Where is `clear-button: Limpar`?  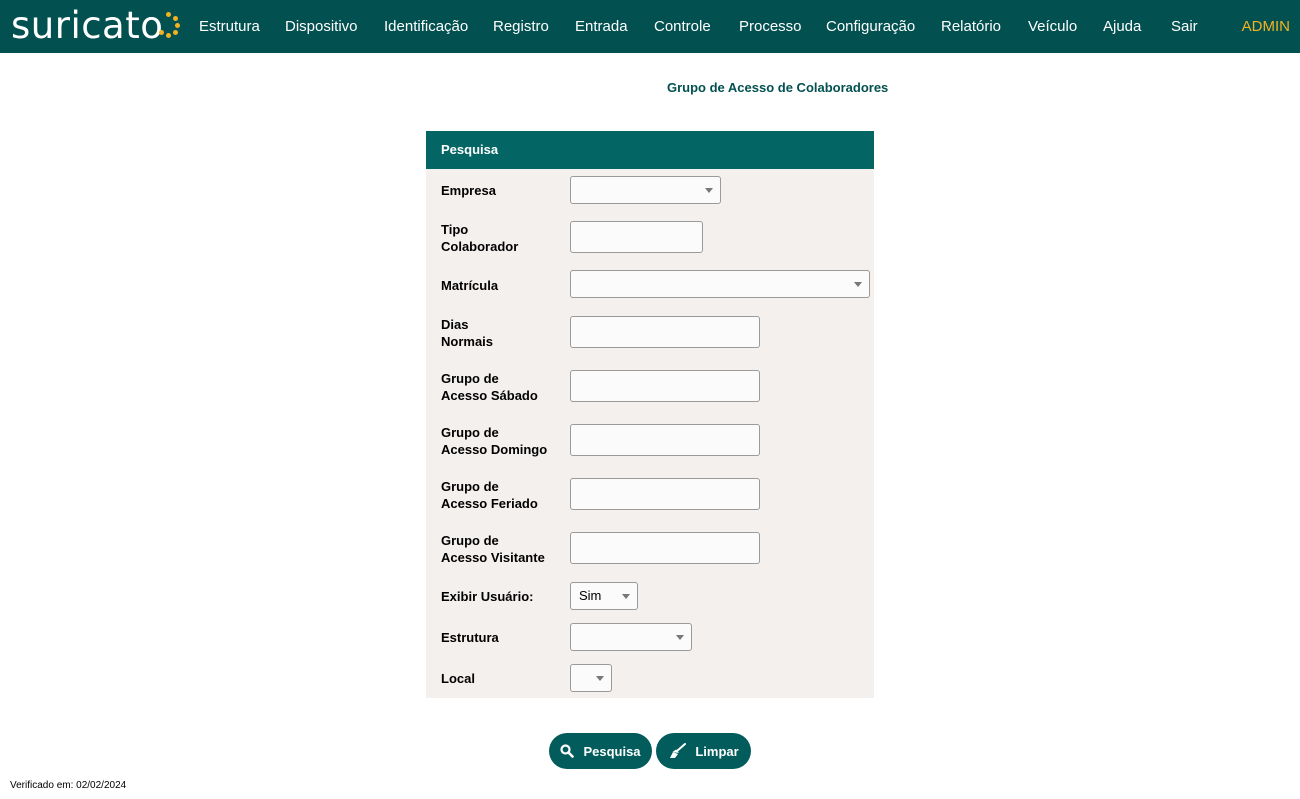
clear-button: Limpar is located at coordinates (703, 751).